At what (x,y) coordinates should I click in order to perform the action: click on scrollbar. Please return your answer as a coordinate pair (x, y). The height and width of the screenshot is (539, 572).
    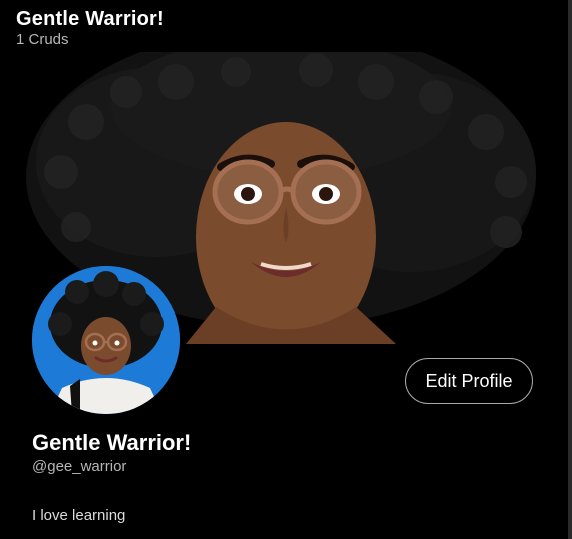
    Looking at the image, I should click on (570, 269).